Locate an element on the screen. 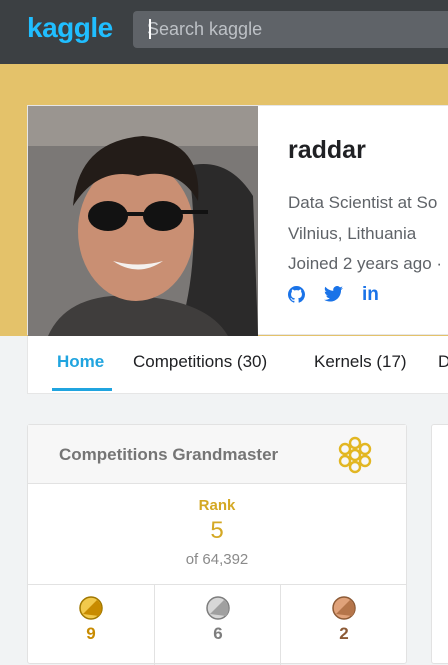  tab-home: Home is located at coordinates (80, 362).